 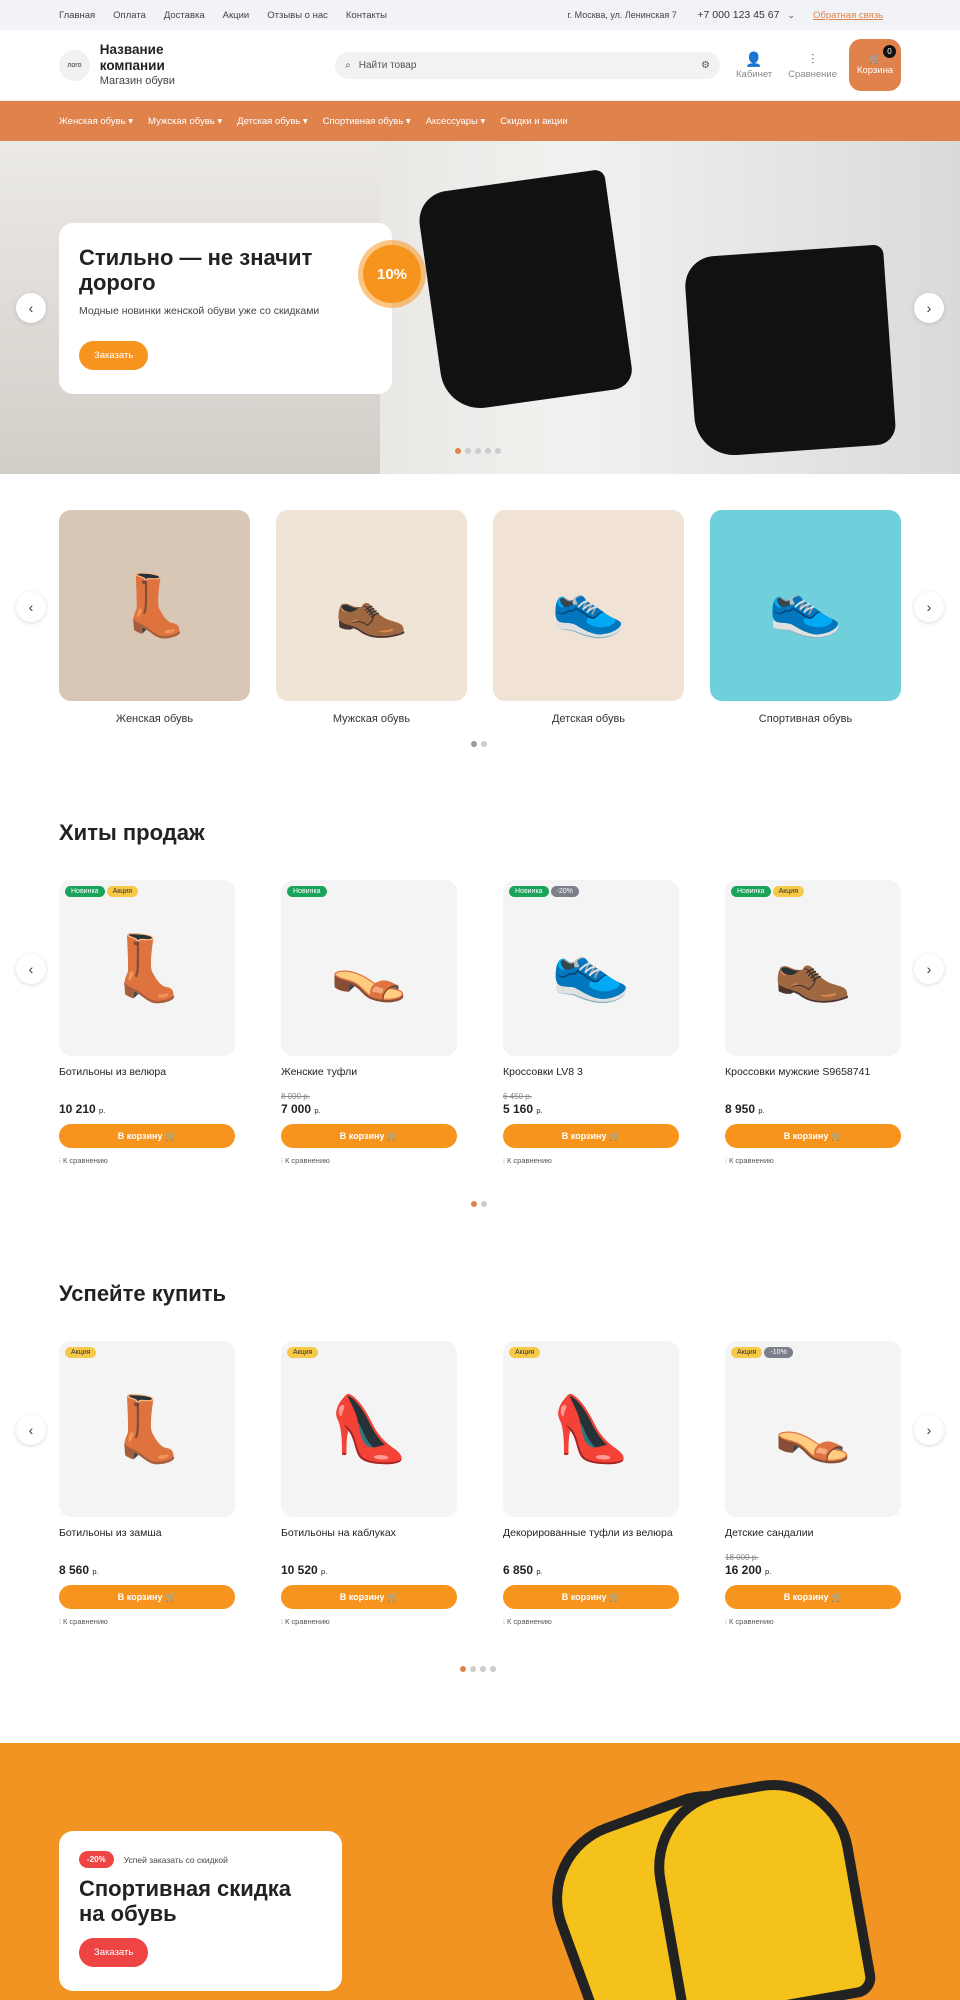 I want to click on cart-icon: 🛒, so click(x=615, y=1135).